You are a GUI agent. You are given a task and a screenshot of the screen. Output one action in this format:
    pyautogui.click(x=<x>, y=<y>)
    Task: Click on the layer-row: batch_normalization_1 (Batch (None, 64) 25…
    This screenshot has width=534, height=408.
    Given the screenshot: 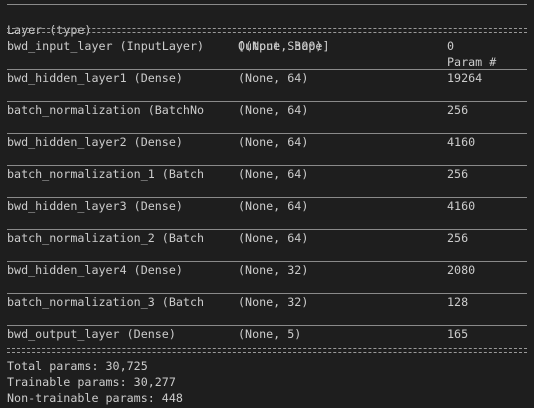 What is the action you would take?
    pyautogui.click(x=267, y=174)
    